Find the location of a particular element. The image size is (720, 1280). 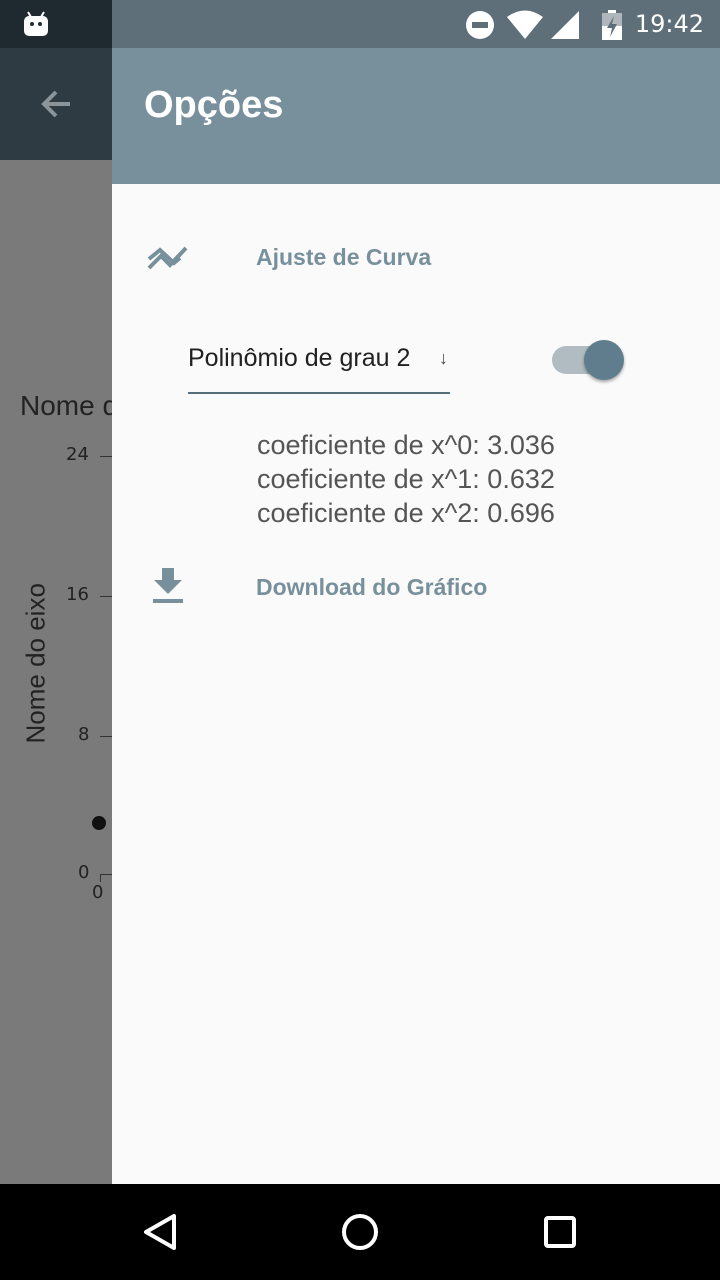

coefficient-x2: coeficiente de x^2: 0.696 is located at coordinates (406, 513).